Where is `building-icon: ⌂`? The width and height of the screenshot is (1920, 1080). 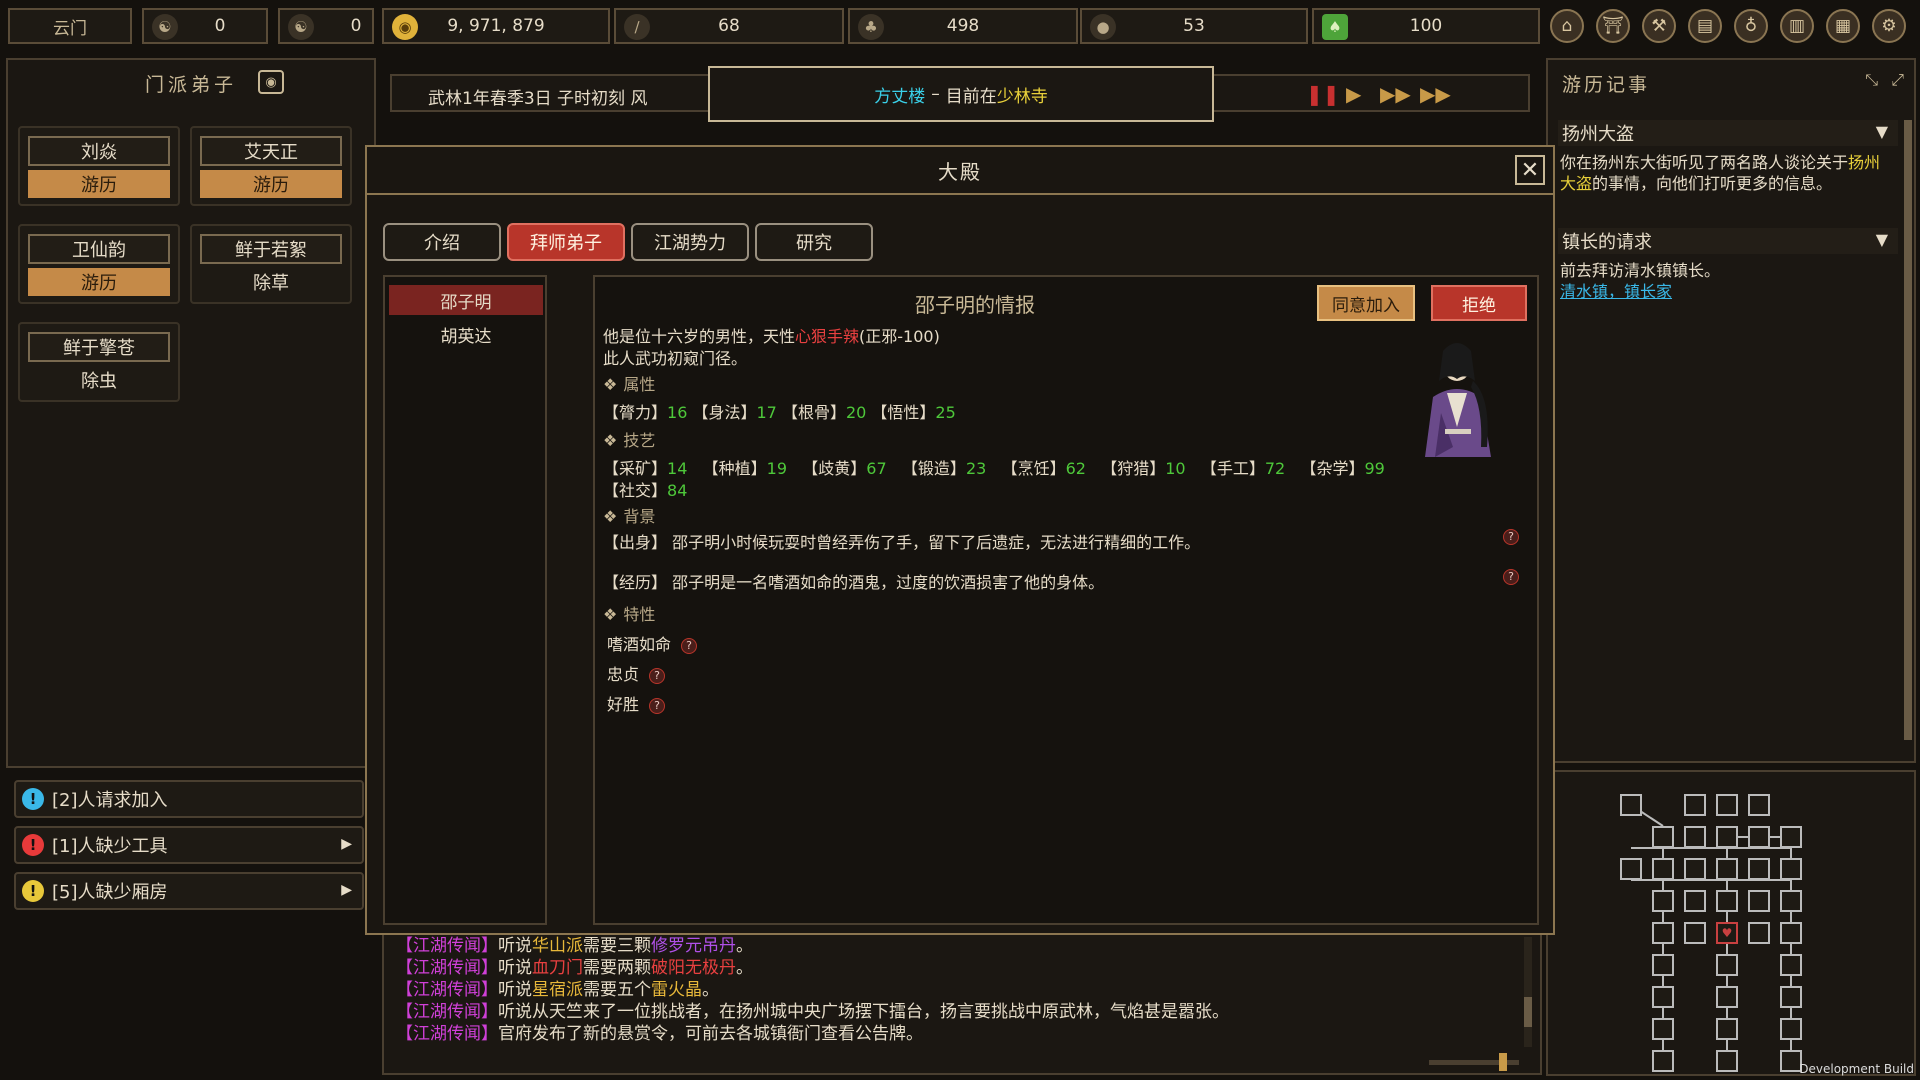
building-icon: ⌂ is located at coordinates (1567, 26).